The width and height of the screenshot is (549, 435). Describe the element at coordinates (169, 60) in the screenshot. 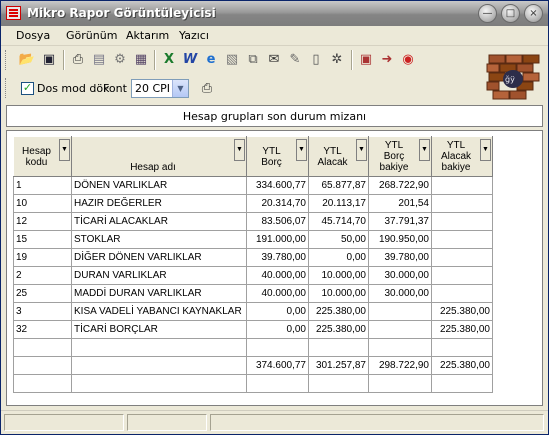

I see `excel-icon: X` at that location.